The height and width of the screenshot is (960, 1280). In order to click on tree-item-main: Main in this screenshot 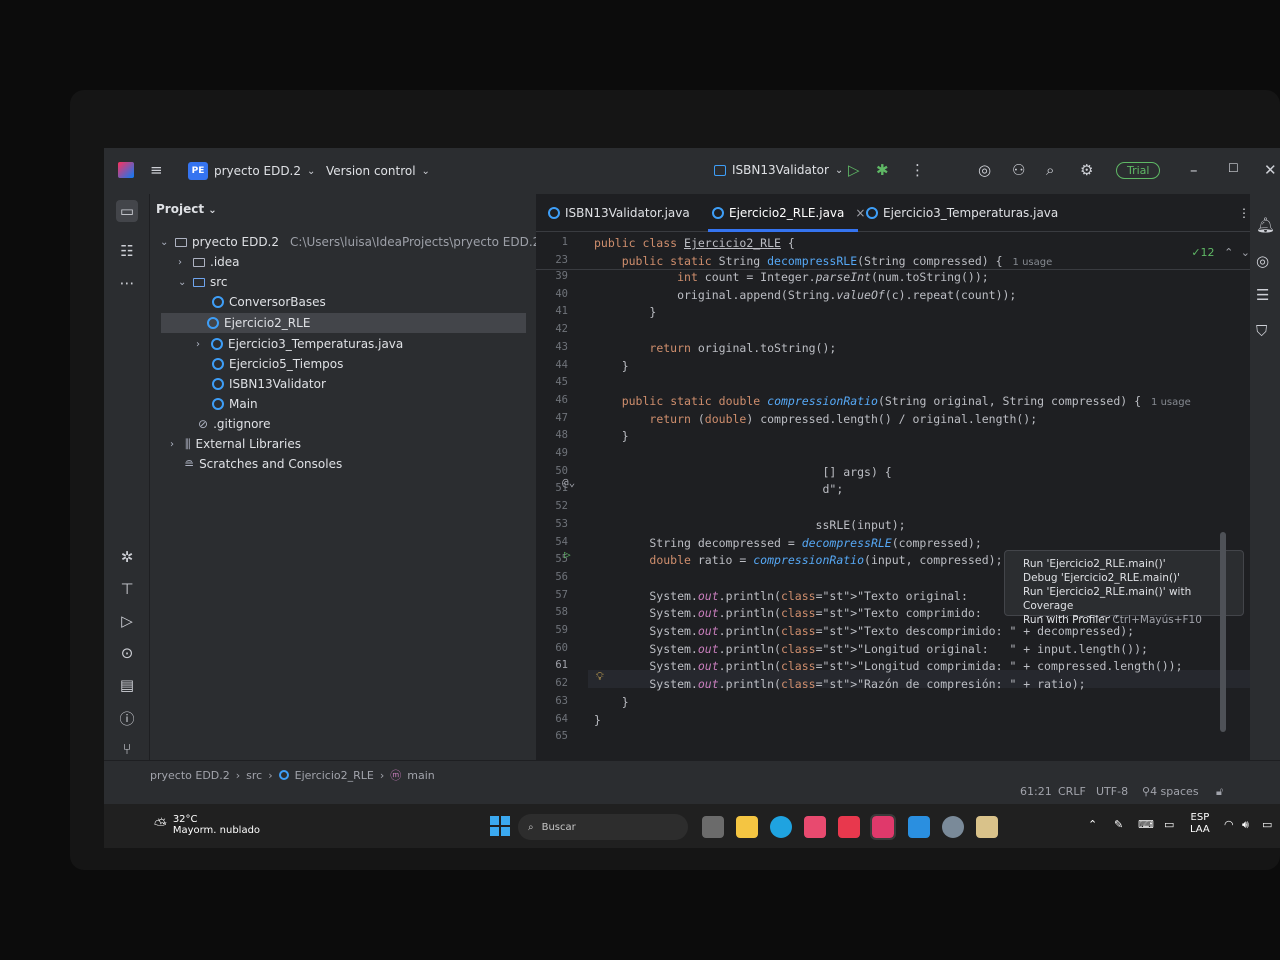, I will do `click(235, 404)`.